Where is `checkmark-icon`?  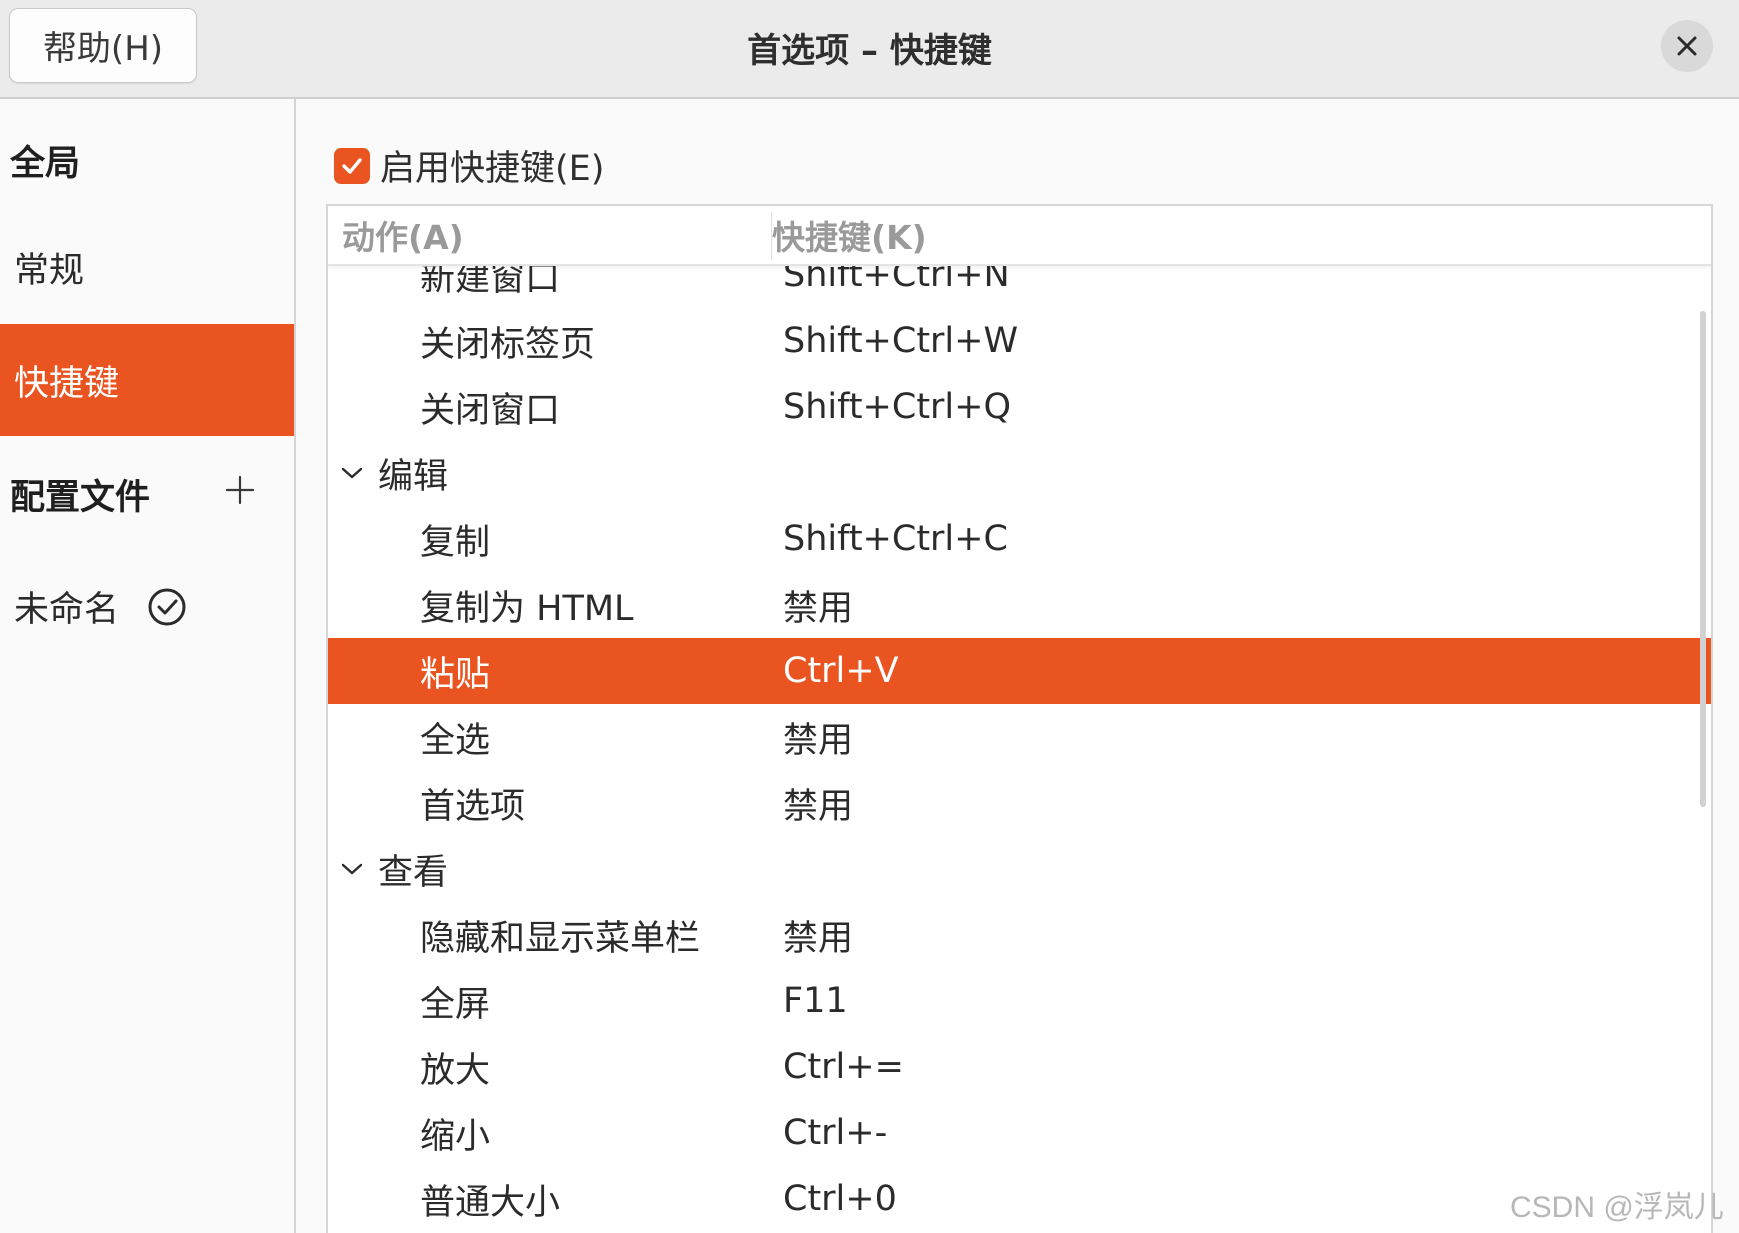
checkmark-icon is located at coordinates (352, 165).